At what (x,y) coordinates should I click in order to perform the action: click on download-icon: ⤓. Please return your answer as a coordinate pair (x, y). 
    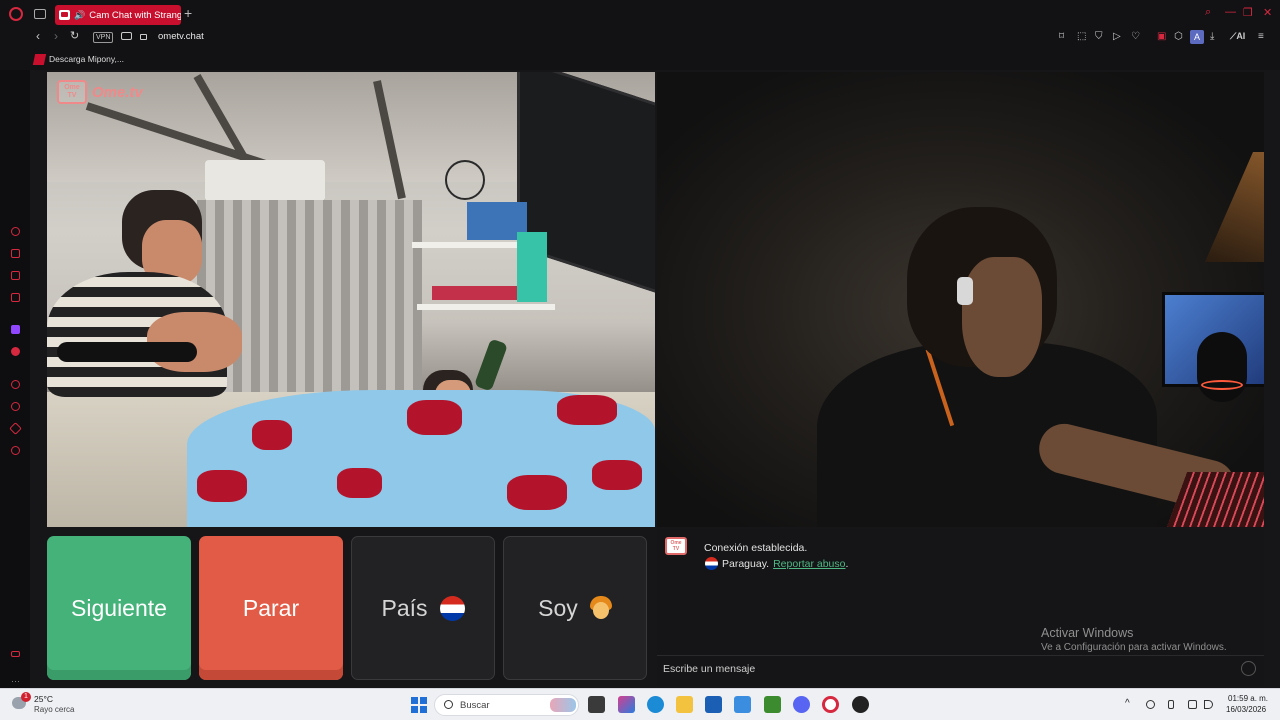
    Looking at the image, I should click on (1212, 36).